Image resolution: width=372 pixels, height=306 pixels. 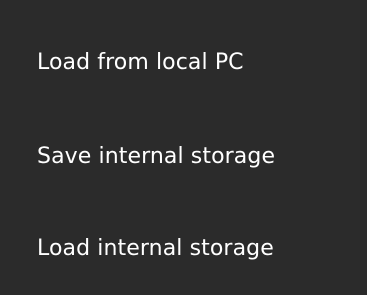 I want to click on menu-item-label: Save internal storage, so click(x=156, y=156).